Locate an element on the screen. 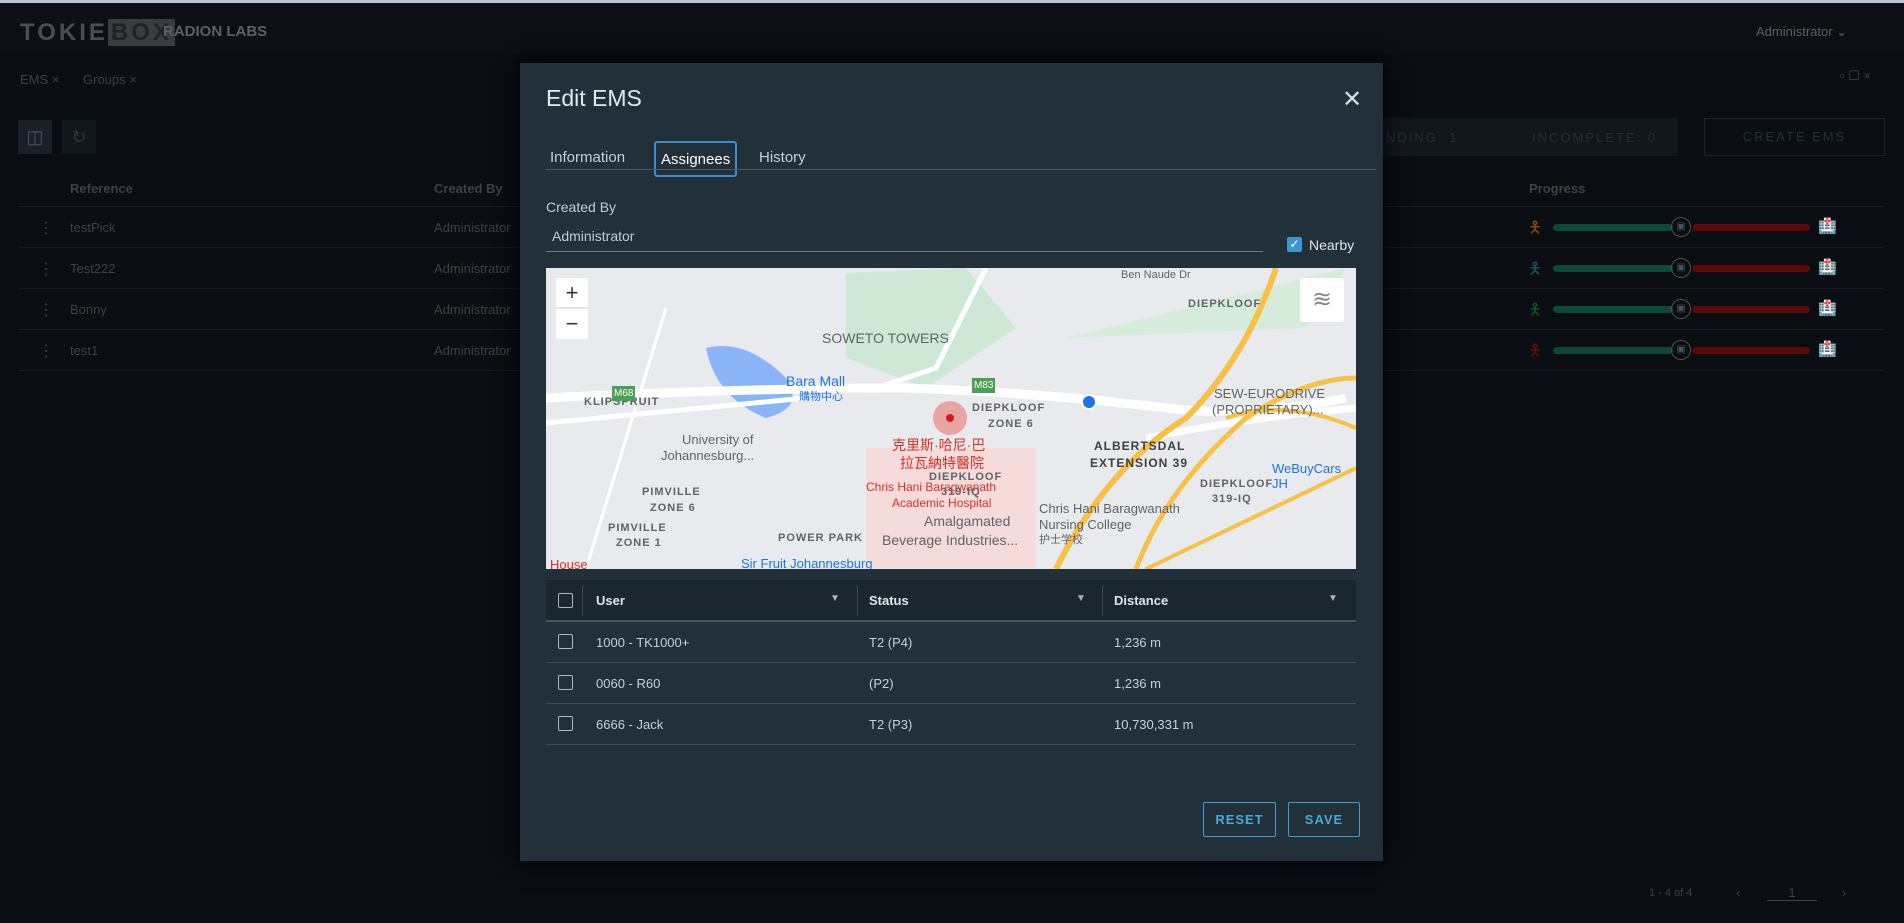 This screenshot has width=1904, height=923. cell-status: T2 (P4) is located at coordinates (891, 642).